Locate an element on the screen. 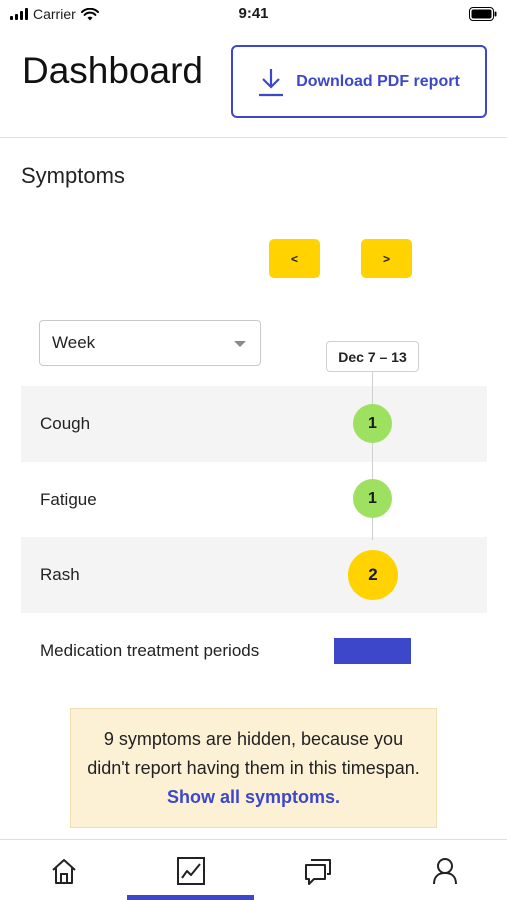 The image size is (507, 900). tab-dashboard is located at coordinates (190, 870).